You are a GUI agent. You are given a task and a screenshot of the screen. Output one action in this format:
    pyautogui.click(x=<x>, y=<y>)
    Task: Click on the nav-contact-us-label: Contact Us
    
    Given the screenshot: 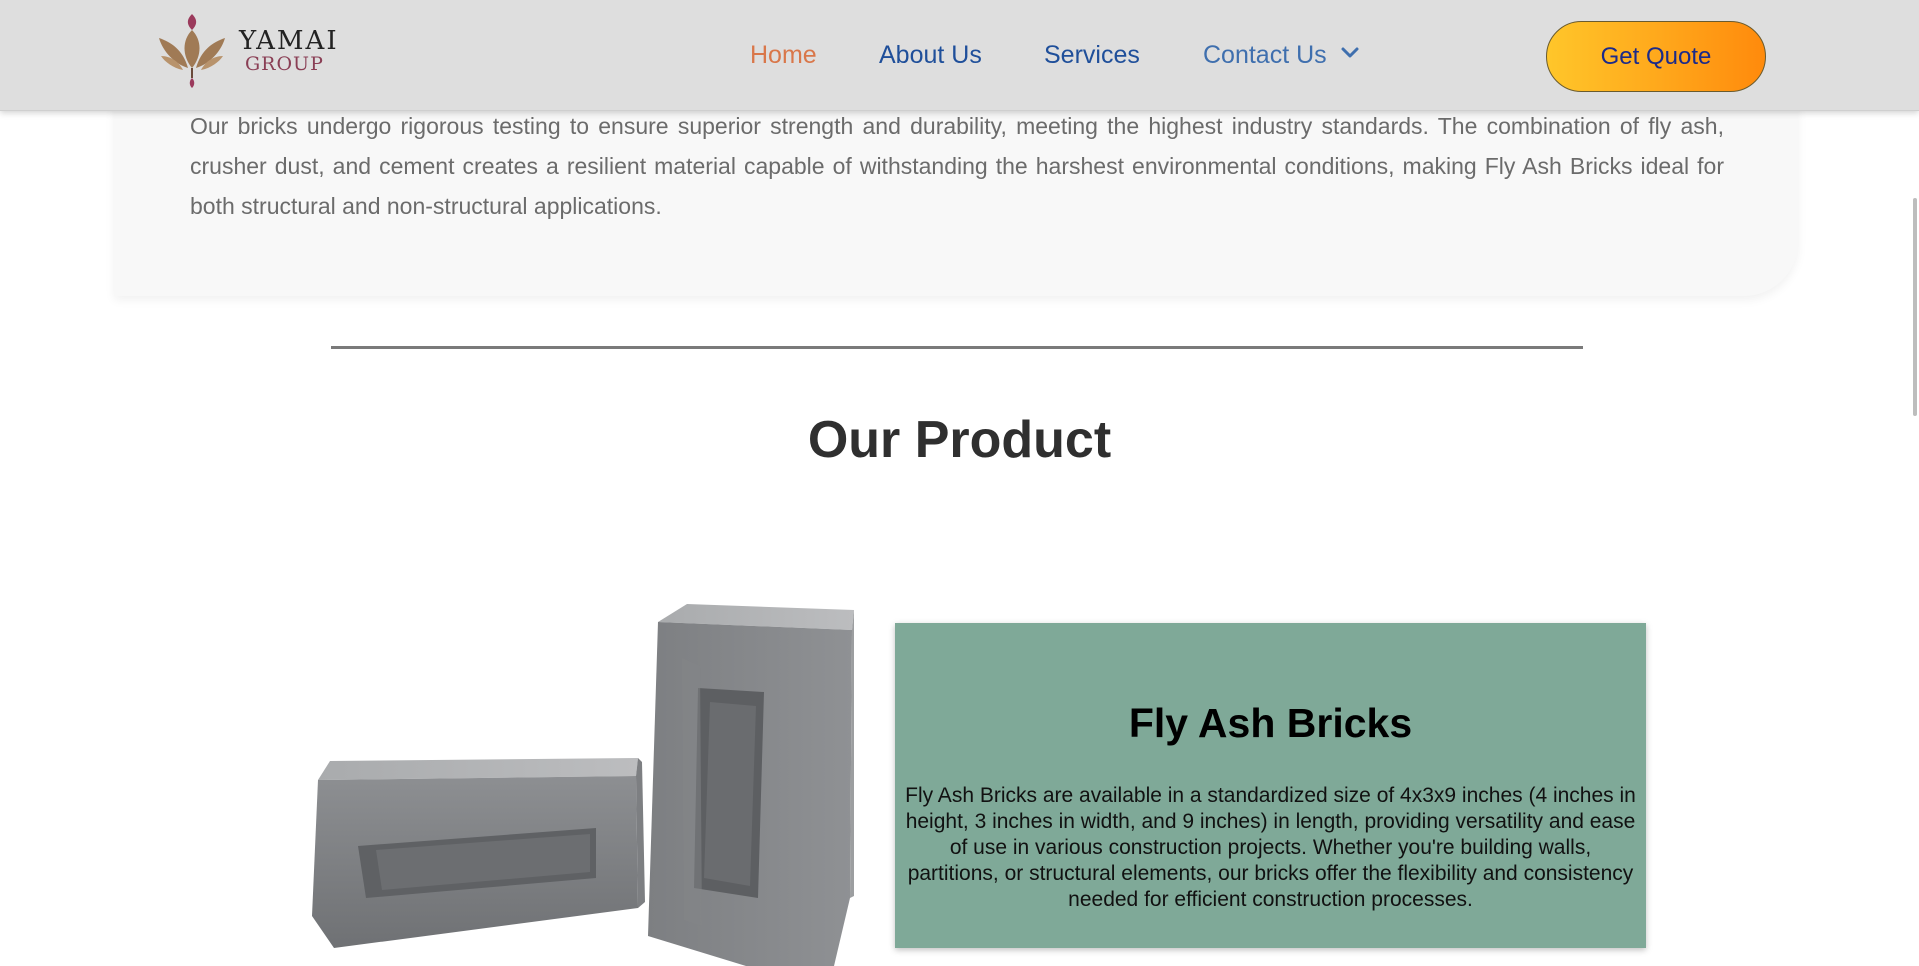 What is the action you would take?
    pyautogui.click(x=1265, y=55)
    